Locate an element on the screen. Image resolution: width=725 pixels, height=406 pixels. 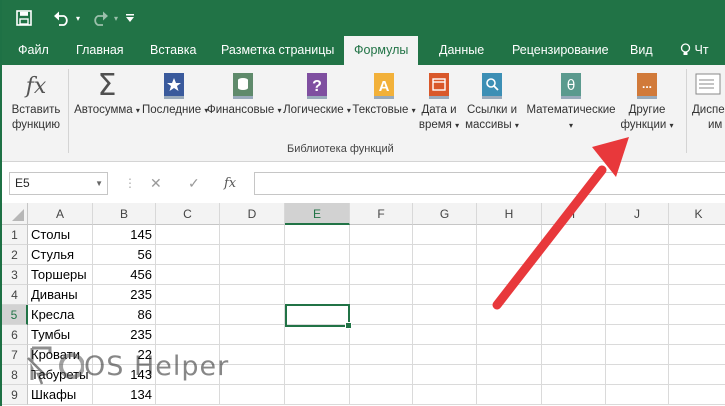
row-header-5: 5 is located at coordinates (15, 315).